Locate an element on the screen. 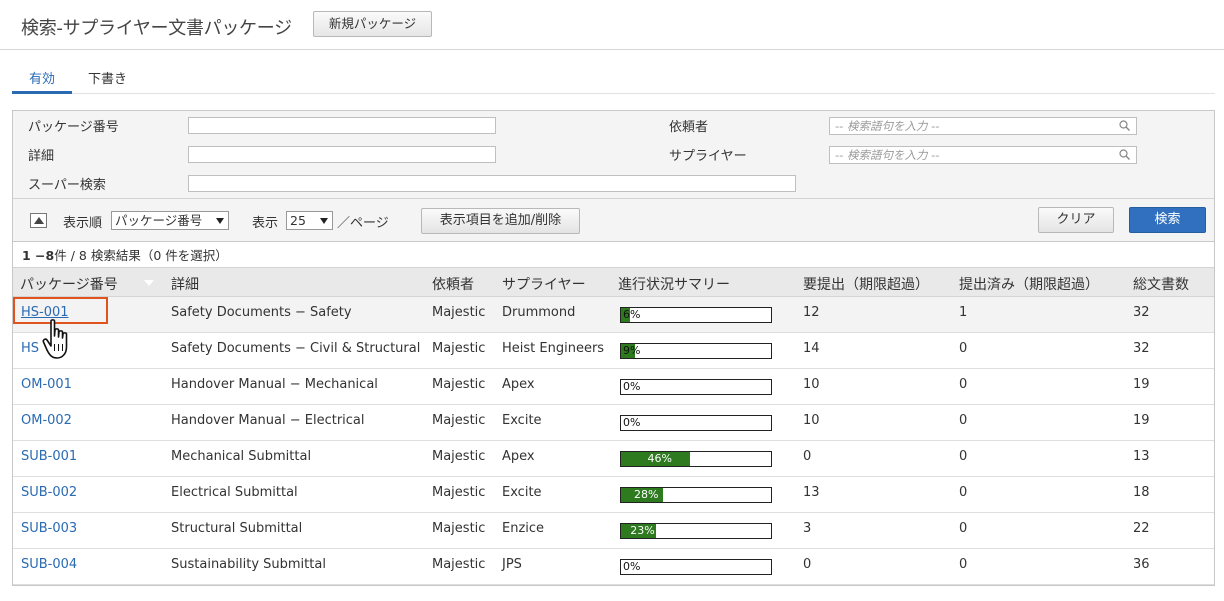 The width and height of the screenshot is (1224, 601). tab-active: 有効 is located at coordinates (42, 81).